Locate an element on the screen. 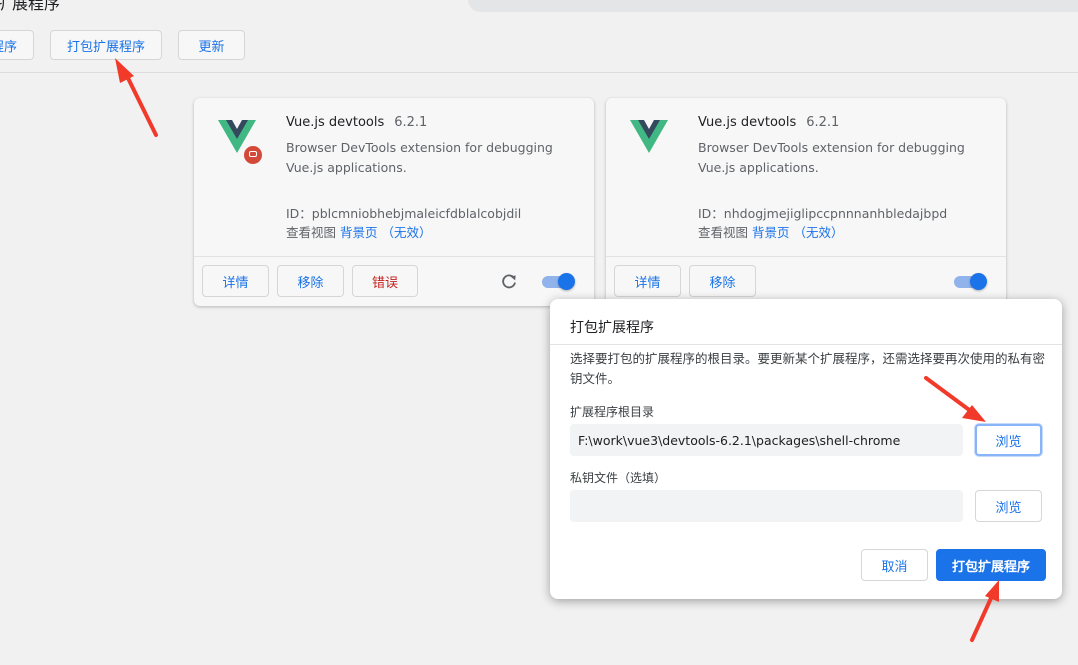 The image size is (1078, 665). pack-extension-confirm-button: 打包扩展程序 is located at coordinates (991, 565).